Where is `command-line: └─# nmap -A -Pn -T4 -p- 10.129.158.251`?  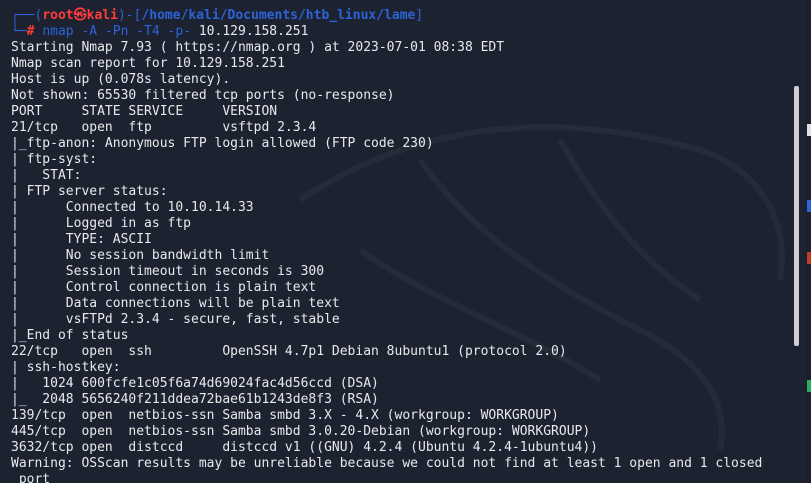 command-line: └─# nmap -A -Pn -T4 -p- 10.129.158.251 is located at coordinates (159, 32).